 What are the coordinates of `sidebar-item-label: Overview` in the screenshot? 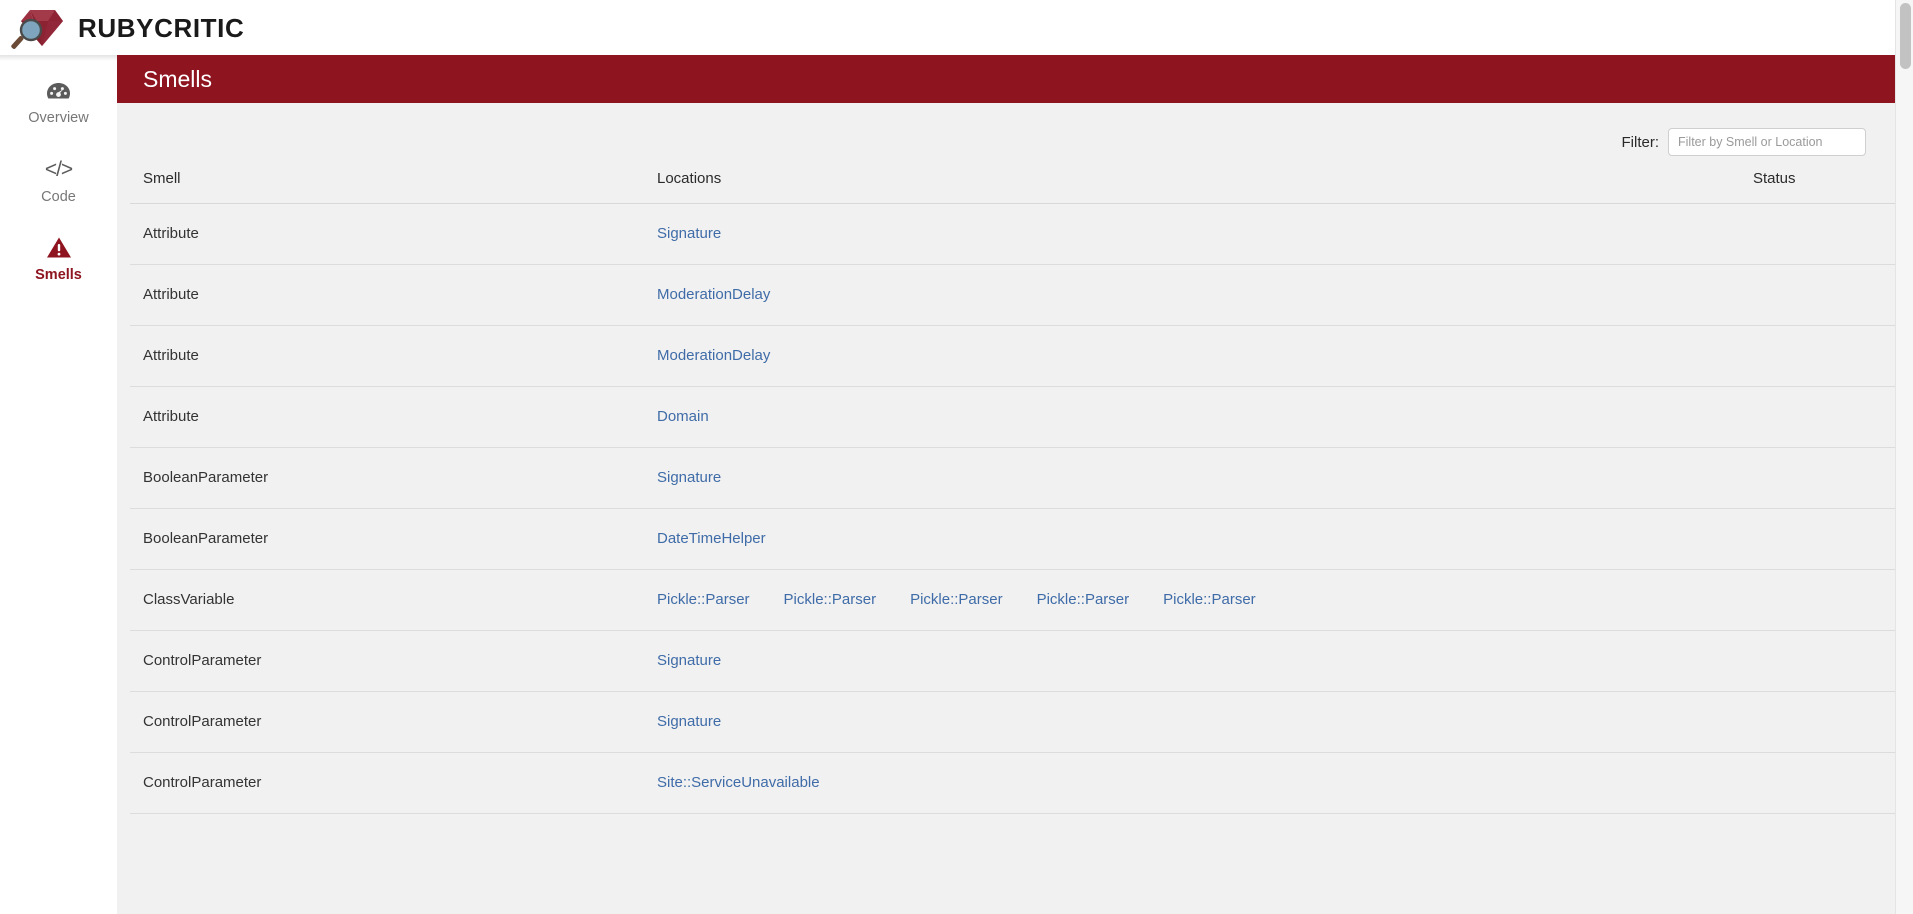 It's located at (58, 118).